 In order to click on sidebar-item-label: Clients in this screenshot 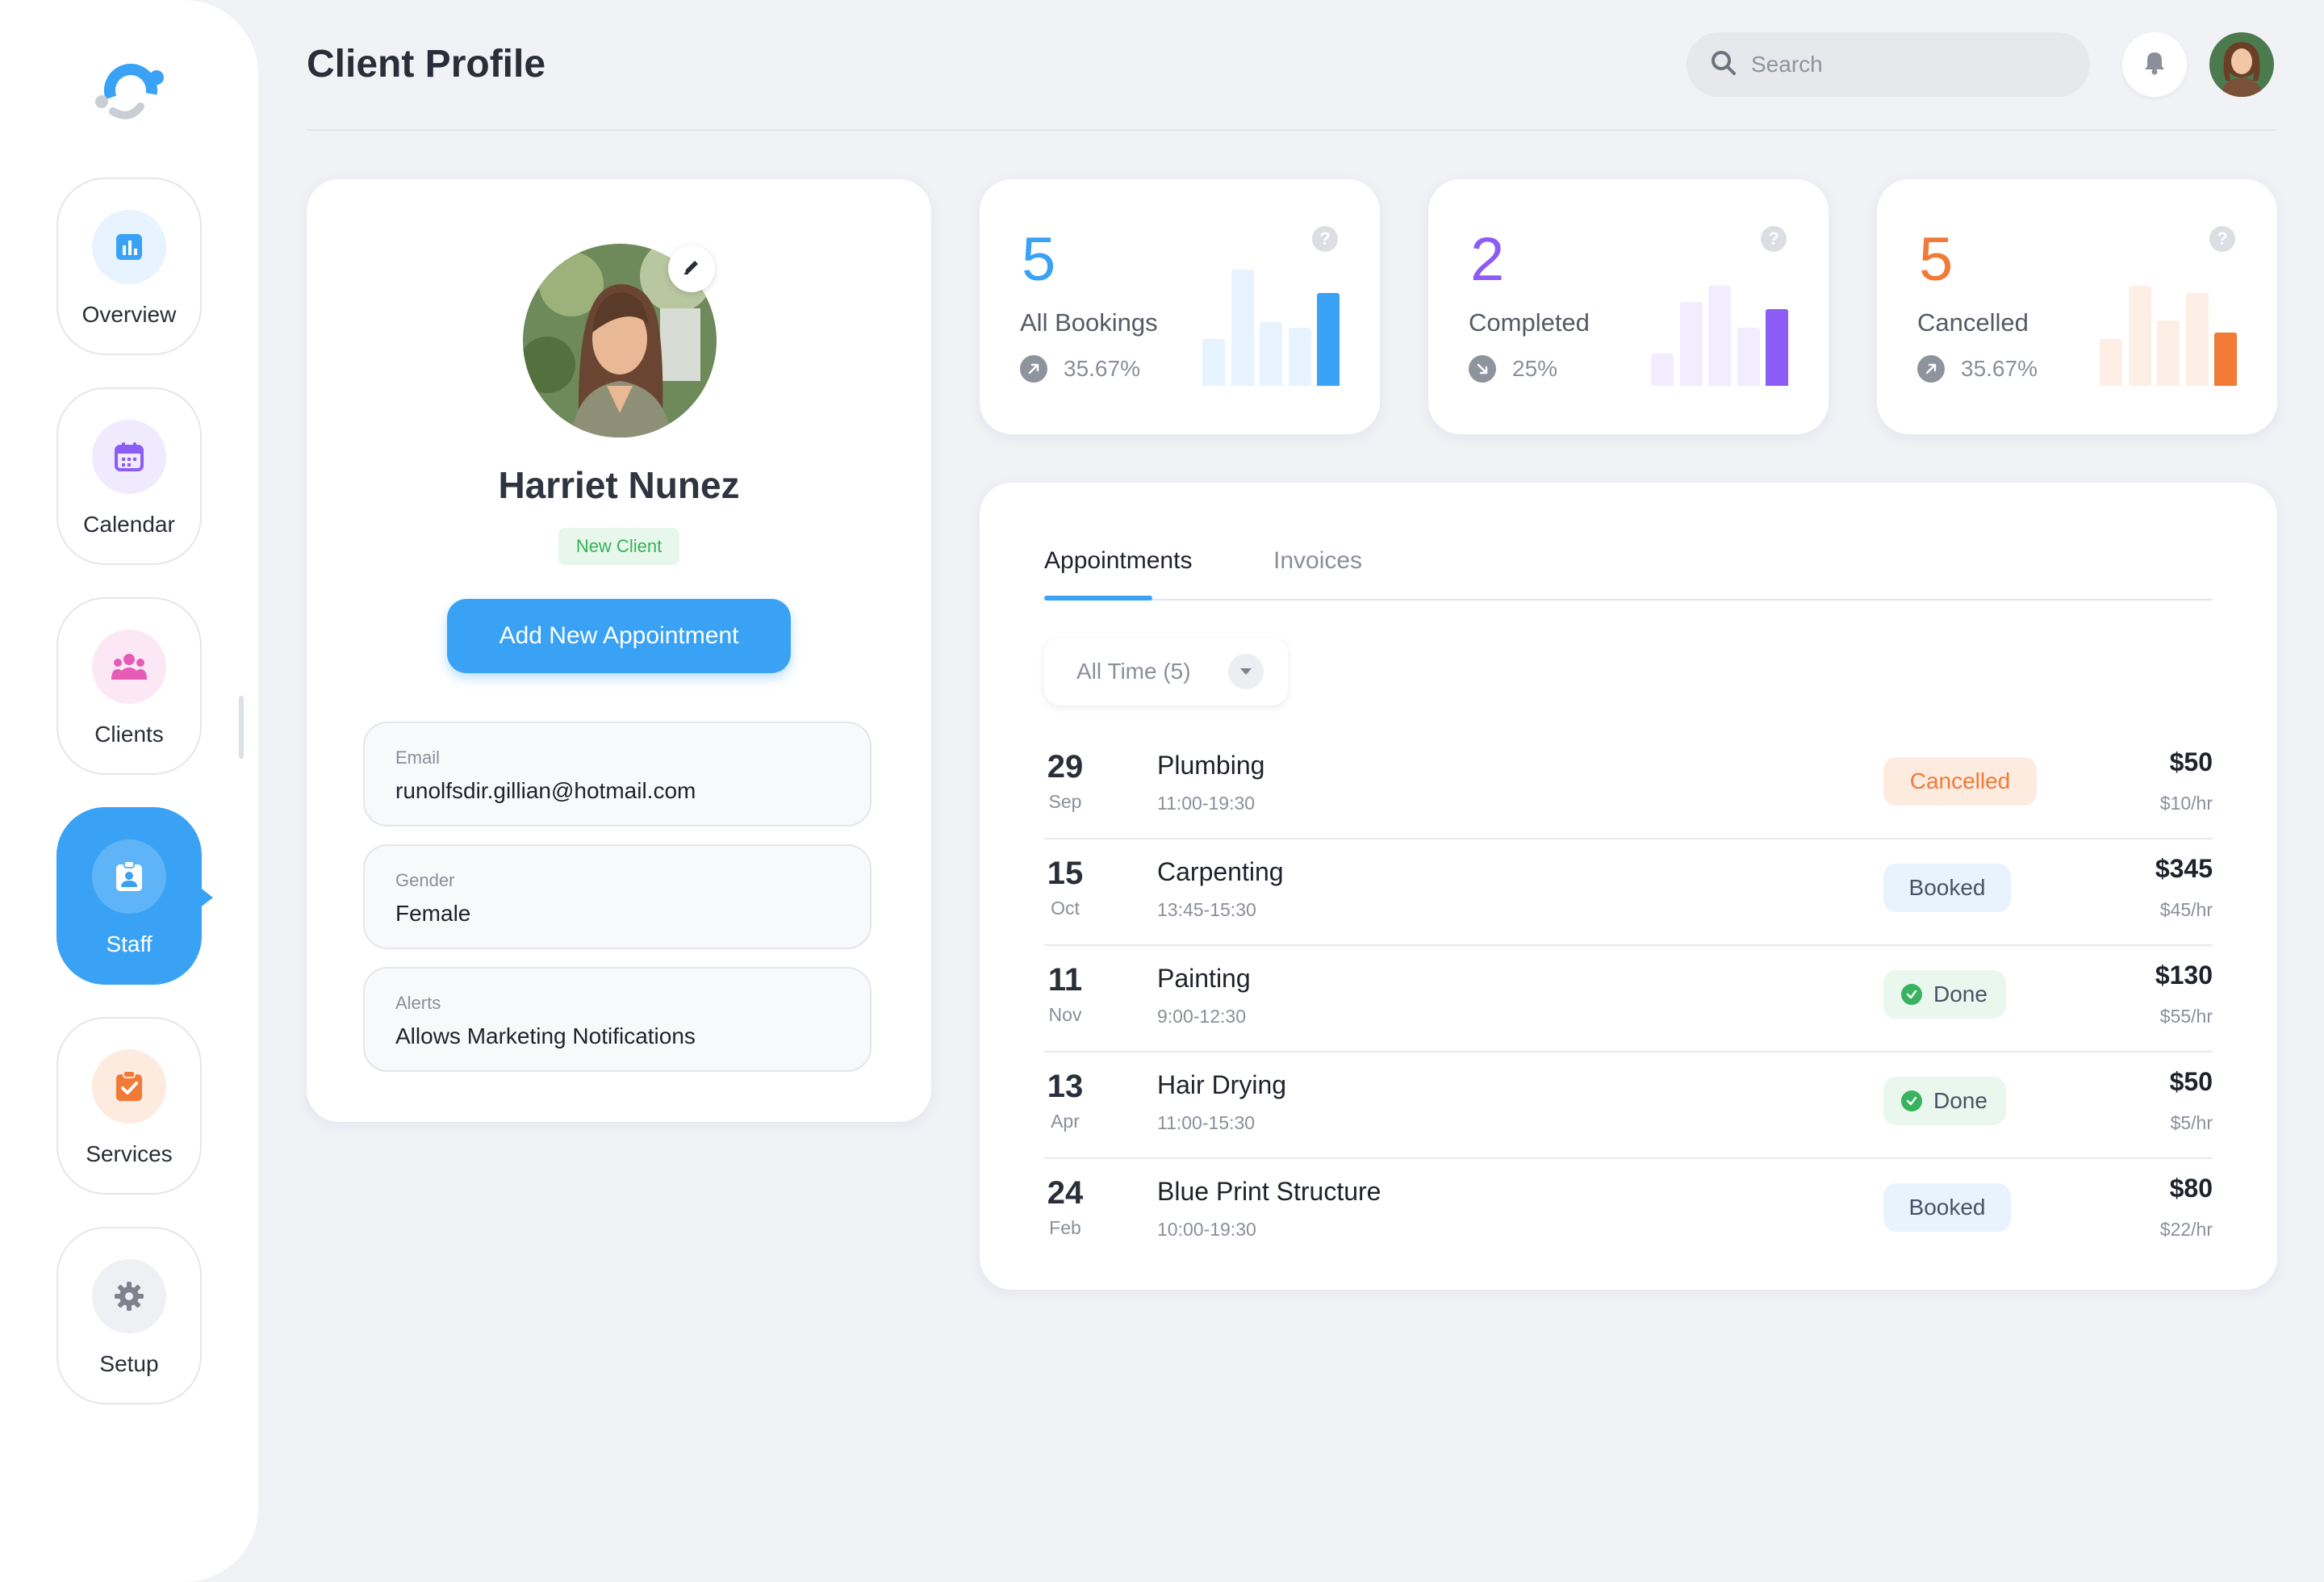, I will do `click(129, 734)`.